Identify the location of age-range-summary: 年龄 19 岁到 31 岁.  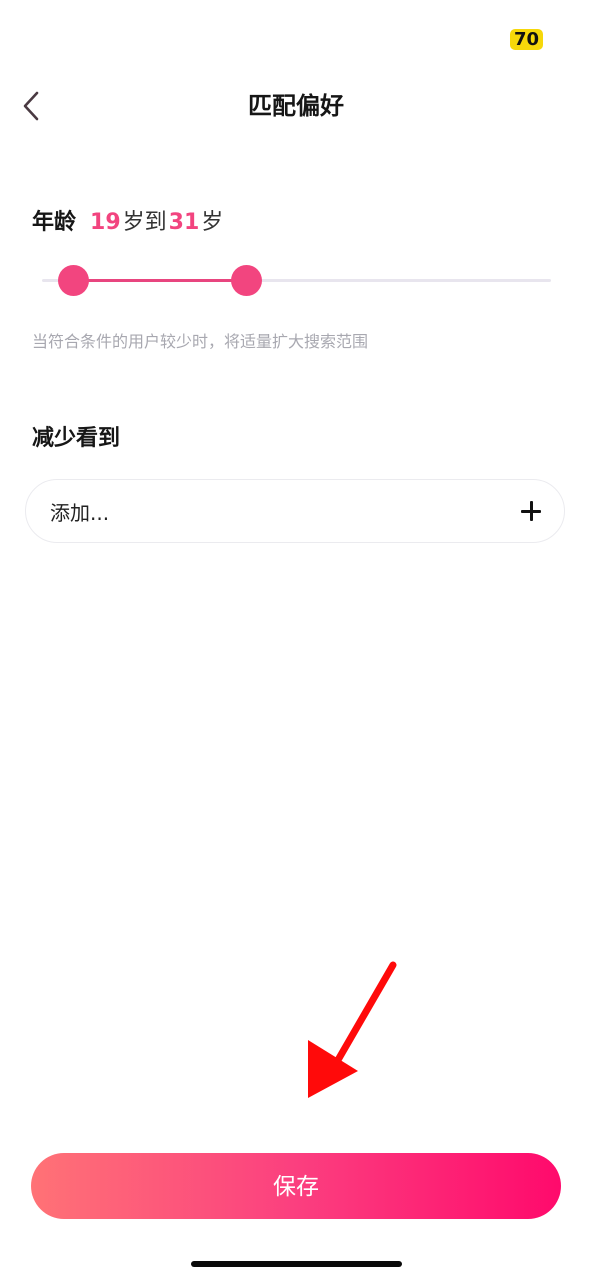
(128, 224).